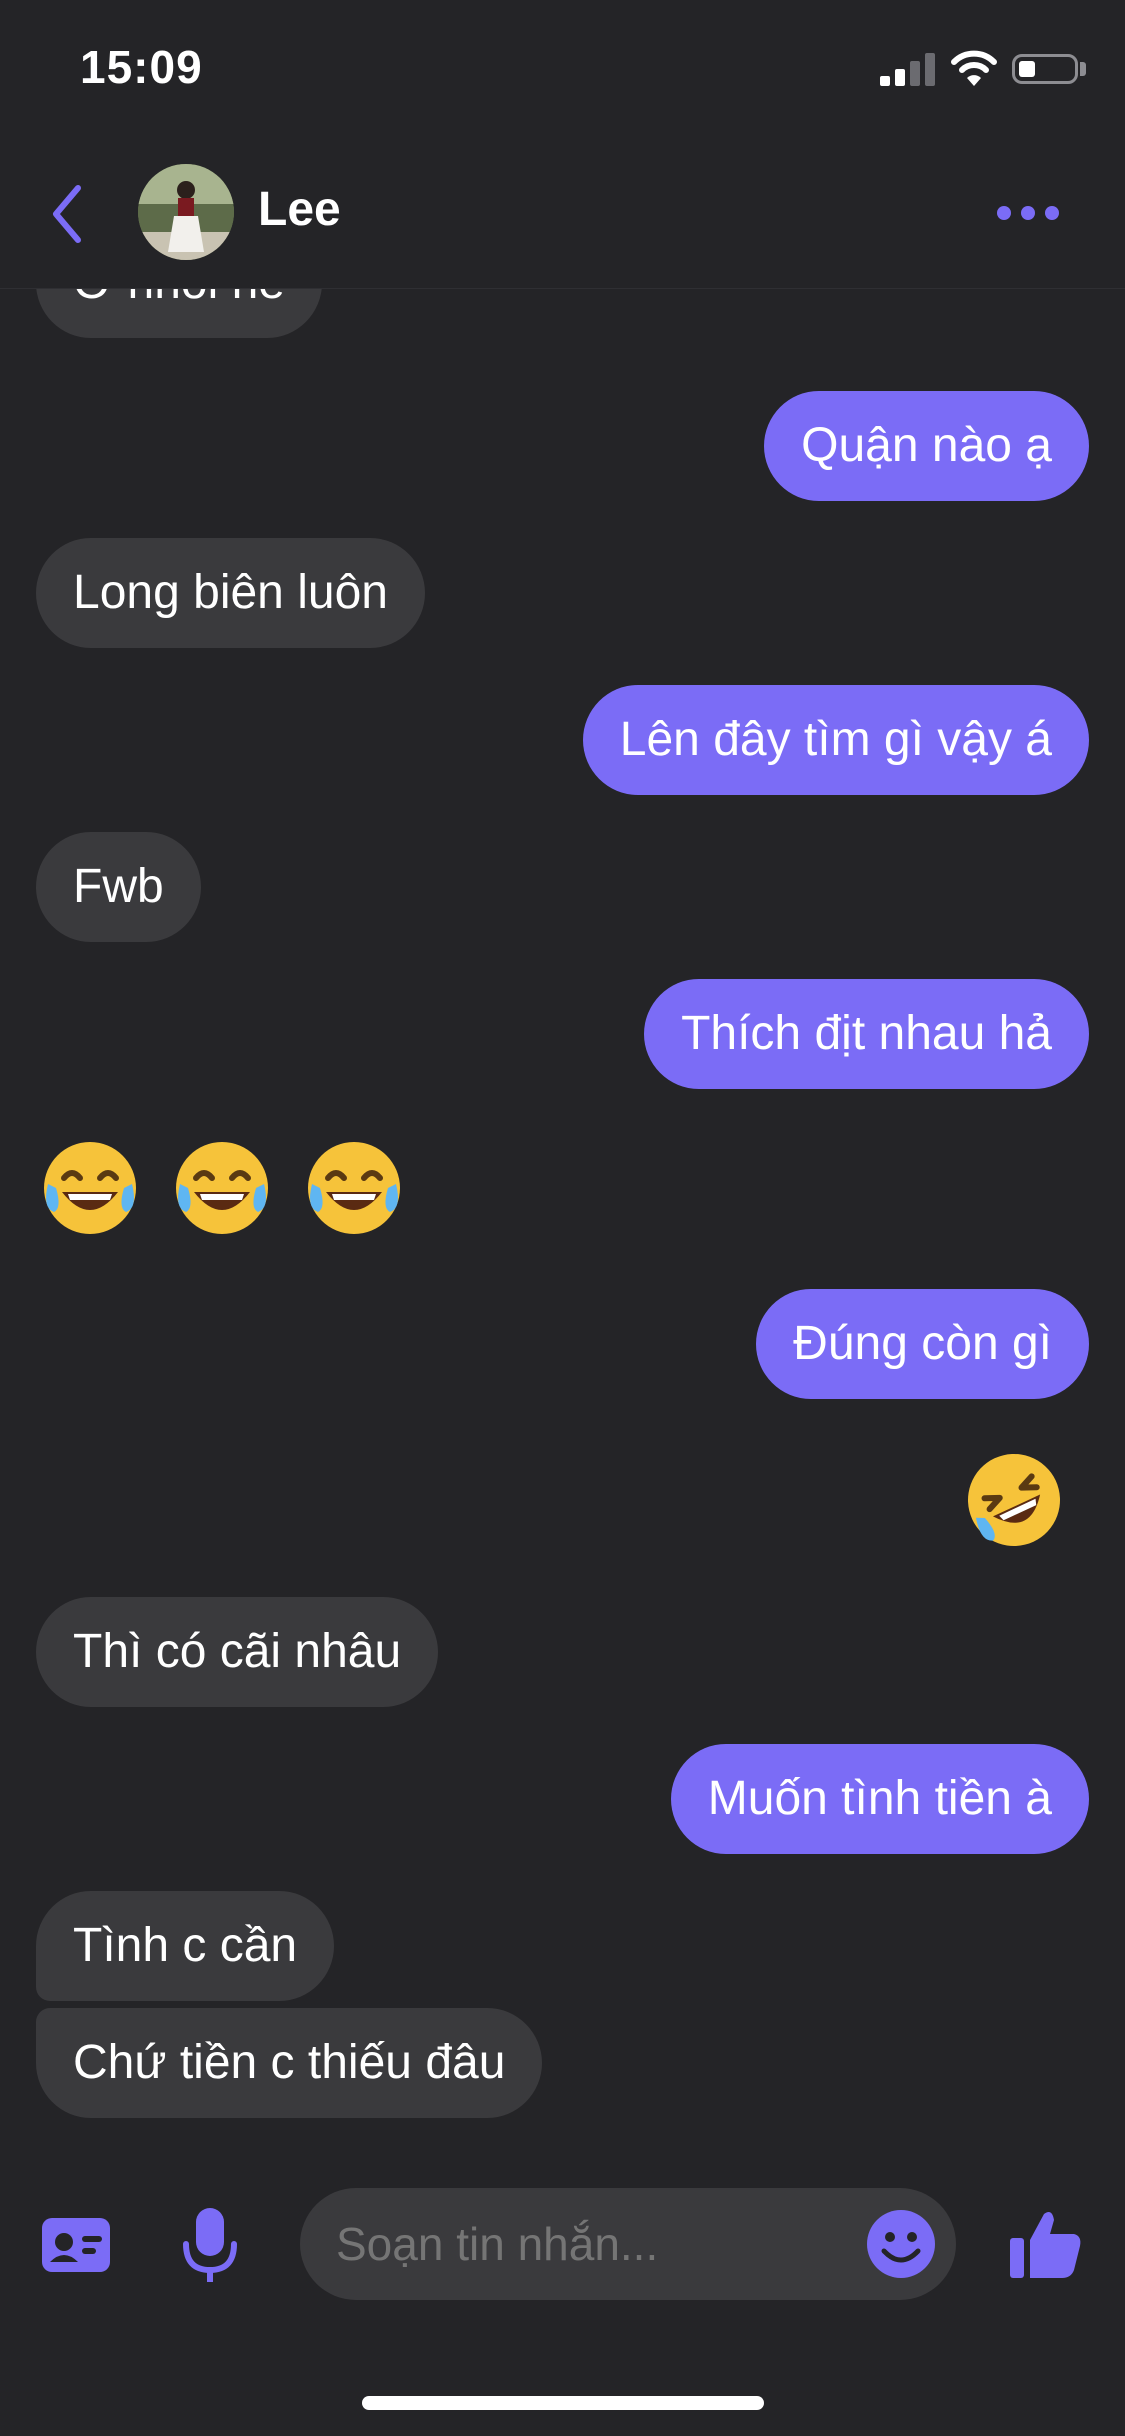  I want to click on rolling-on-the-floor-laughing-icon, so click(1014, 1500).